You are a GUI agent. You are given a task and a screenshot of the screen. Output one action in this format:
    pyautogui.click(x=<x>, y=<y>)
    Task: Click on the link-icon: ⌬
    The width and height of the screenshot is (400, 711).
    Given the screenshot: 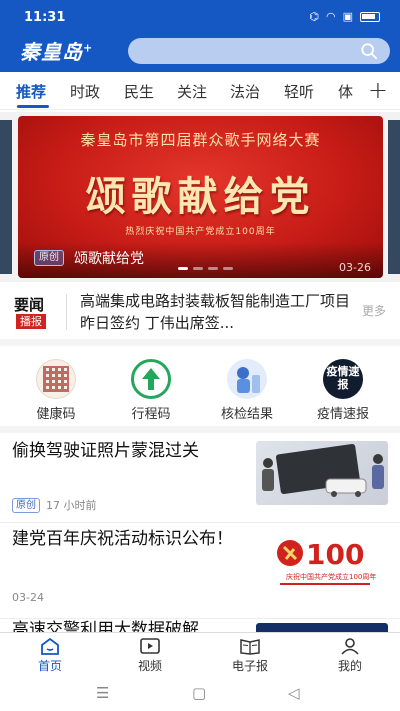 What is the action you would take?
    pyautogui.click(x=314, y=16)
    